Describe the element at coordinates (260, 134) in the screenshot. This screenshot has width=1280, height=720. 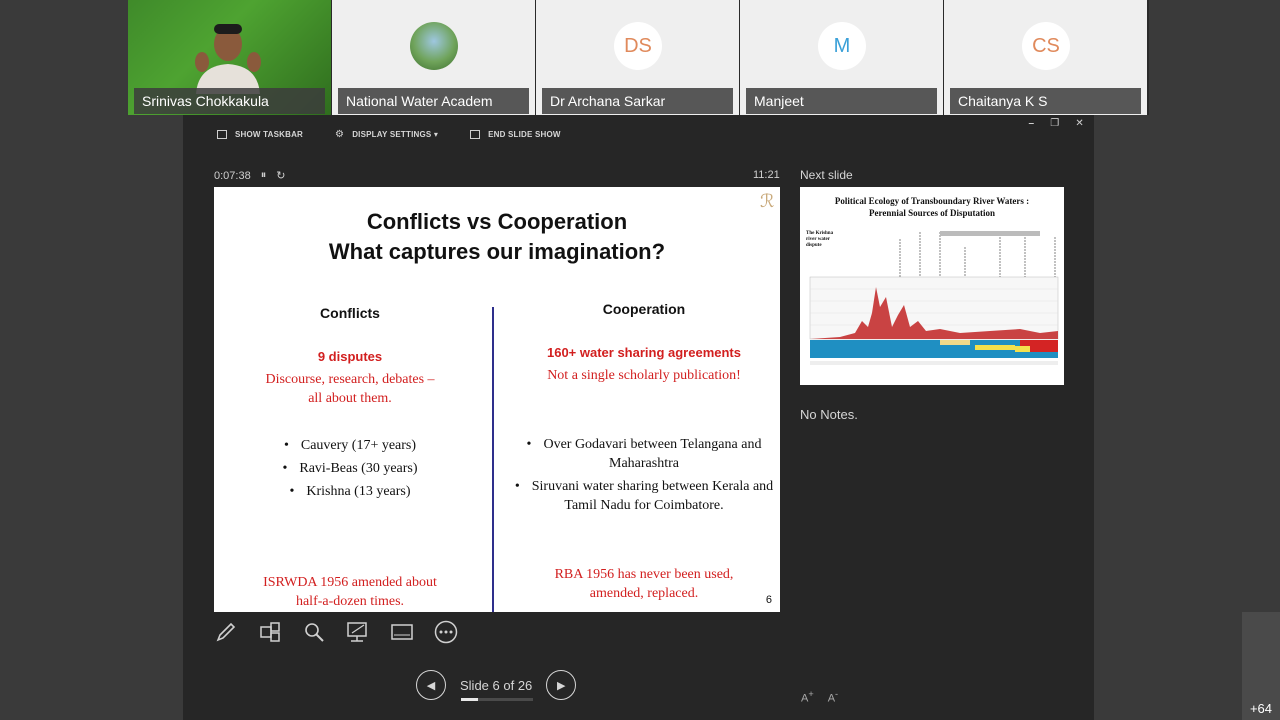
I see `show-taskbar-button: SHOW TASKBAR` at that location.